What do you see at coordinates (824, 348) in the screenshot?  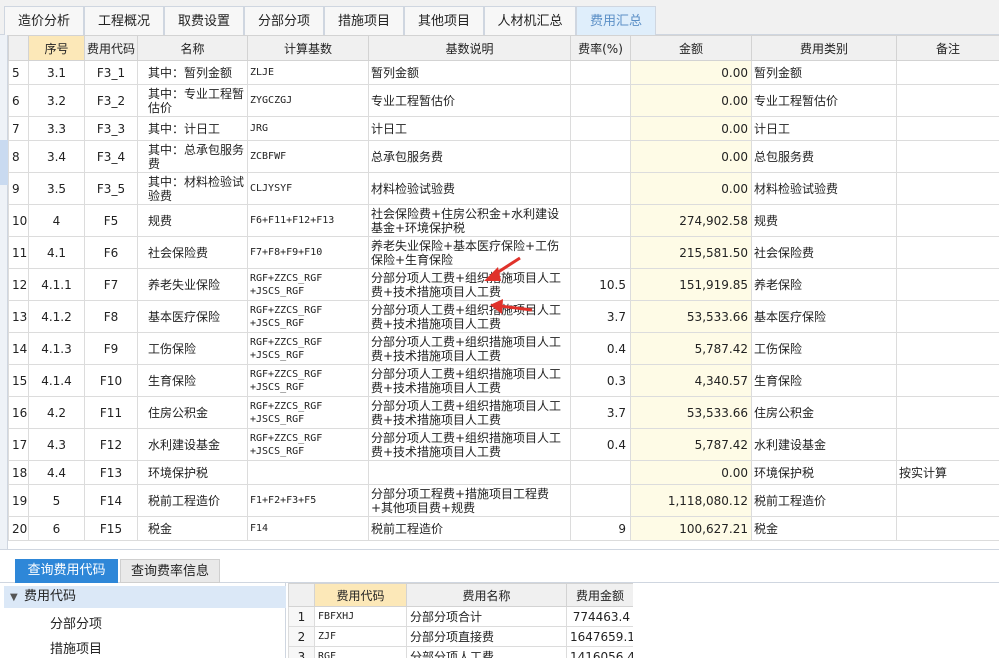 I see `category-cell: 工伤保险` at bounding box center [824, 348].